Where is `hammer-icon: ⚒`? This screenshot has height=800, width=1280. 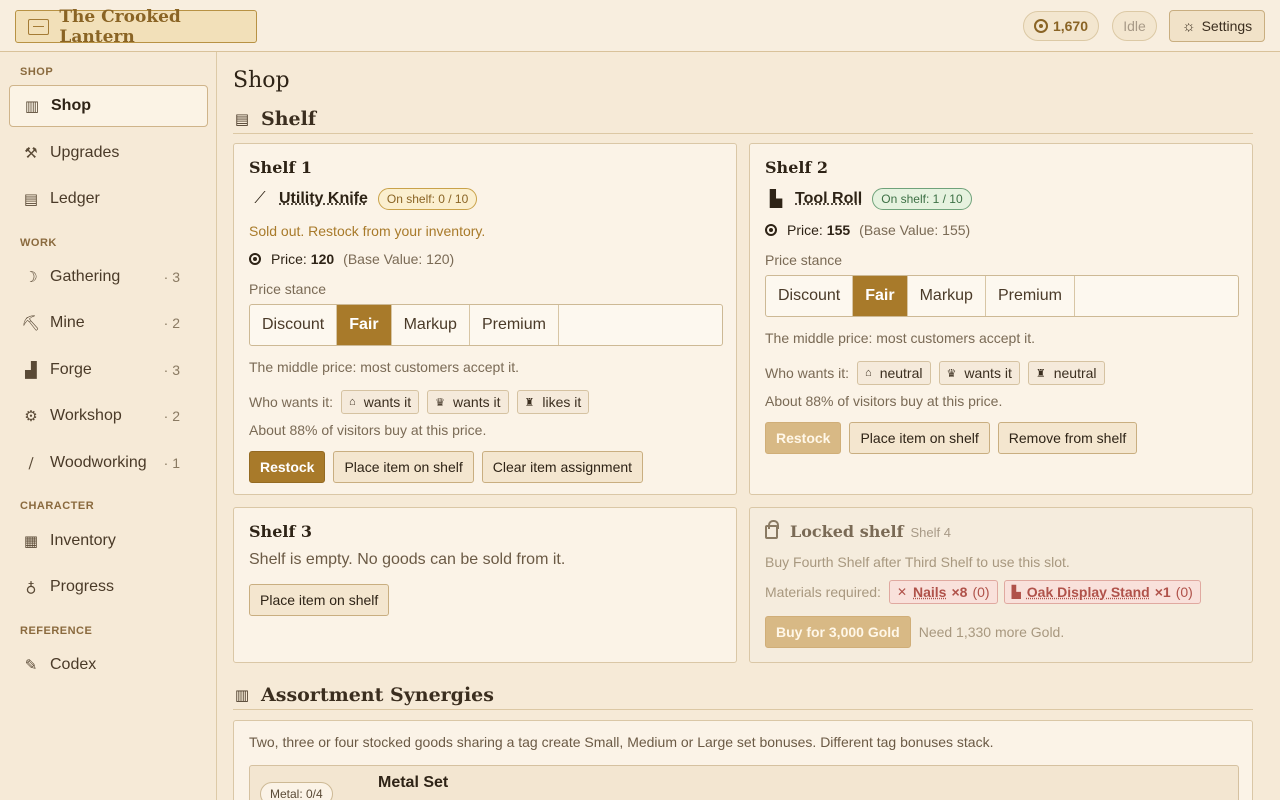
hammer-icon: ⚒ is located at coordinates (31, 153).